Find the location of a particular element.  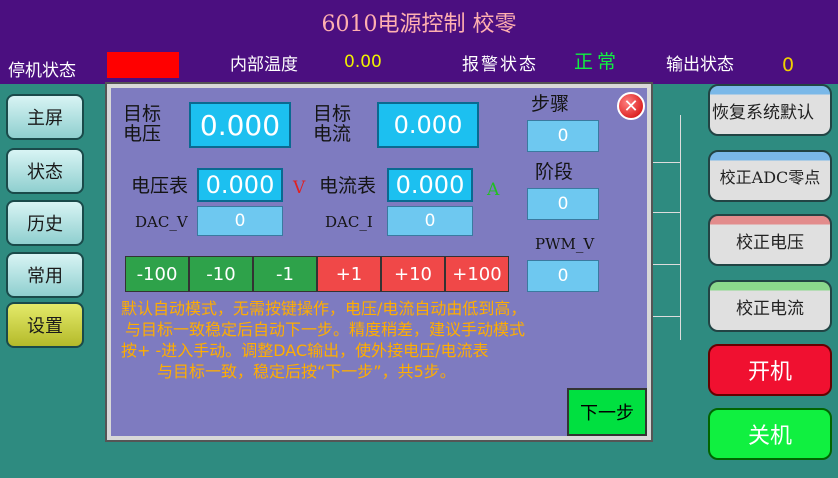

close-icon: ✕ is located at coordinates (631, 106).